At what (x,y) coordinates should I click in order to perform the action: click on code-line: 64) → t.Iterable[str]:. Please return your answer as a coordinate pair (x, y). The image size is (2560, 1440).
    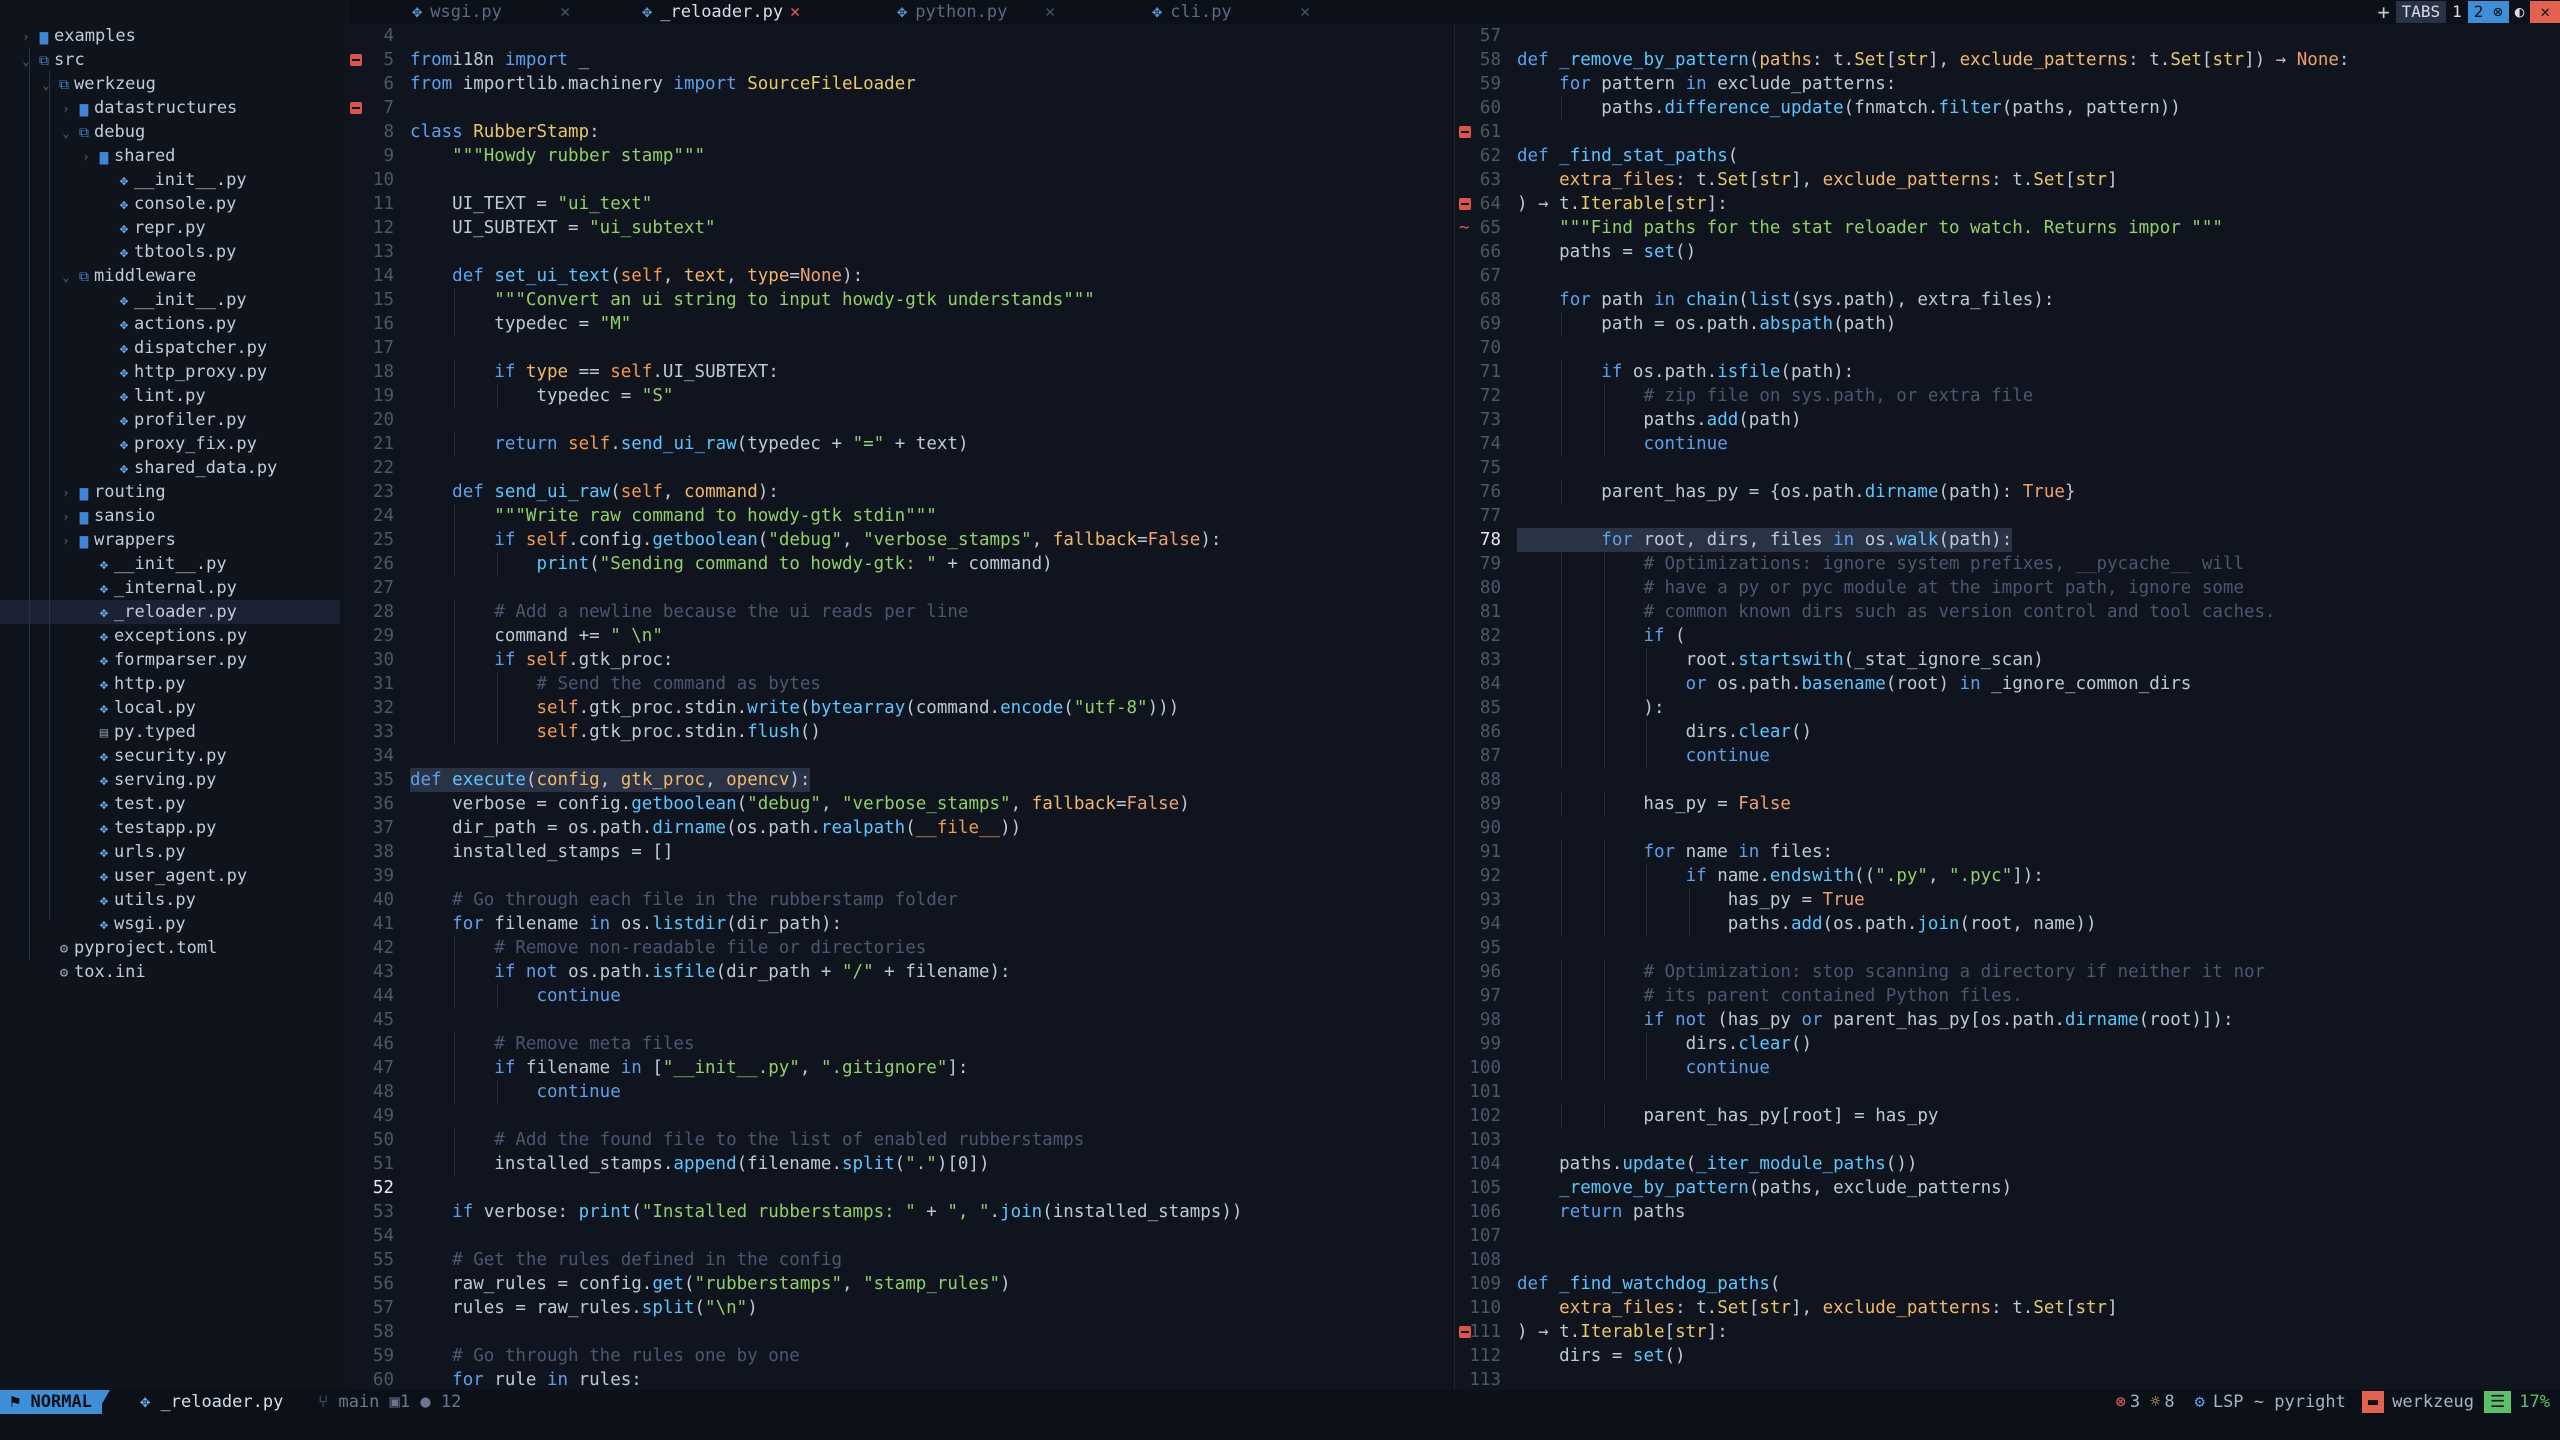
    Looking at the image, I should click on (2007, 204).